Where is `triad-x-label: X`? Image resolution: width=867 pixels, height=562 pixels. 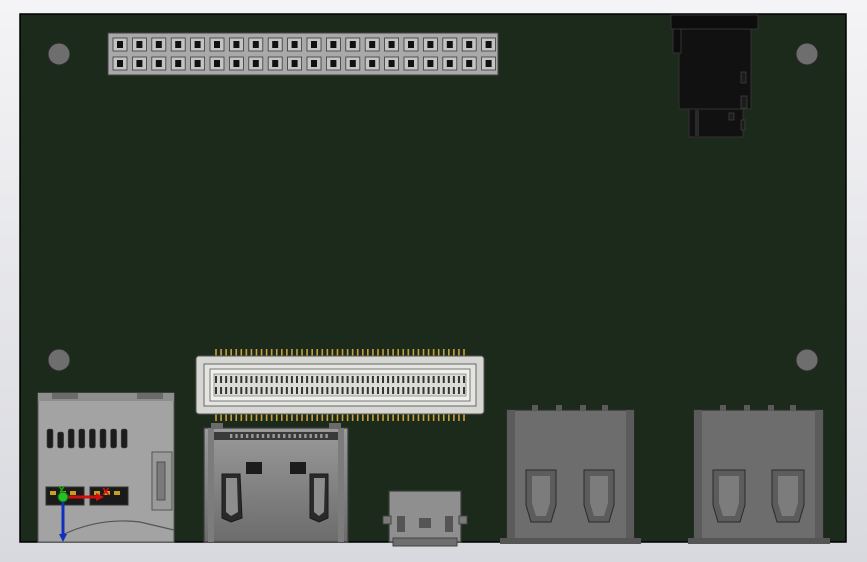 triad-x-label: X is located at coordinates (106, 492).